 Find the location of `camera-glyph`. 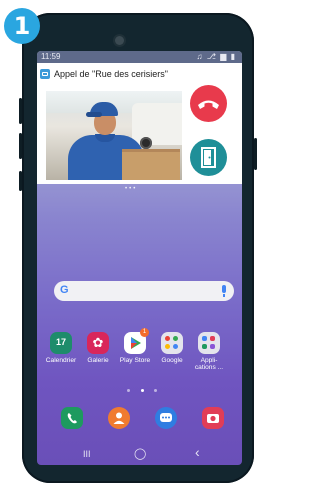

camera-glyph is located at coordinates (213, 418).